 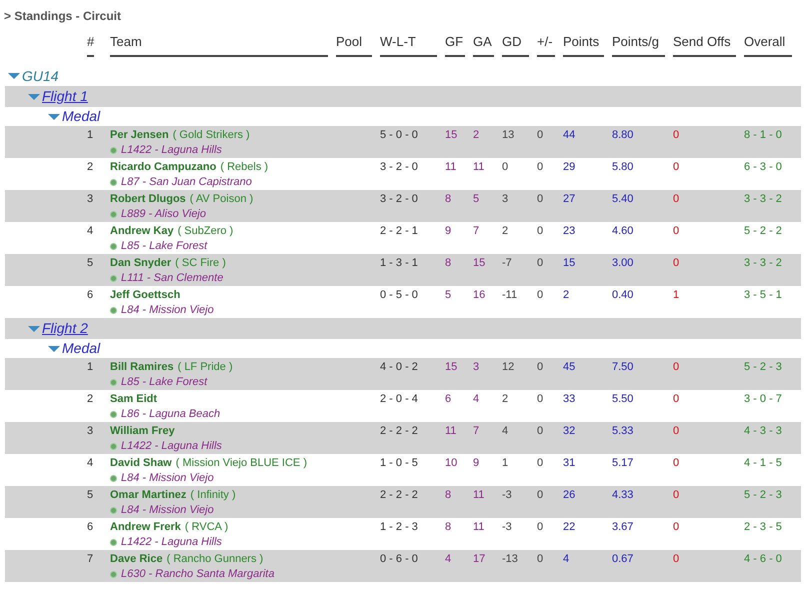 I want to click on column-header: Pool, so click(x=354, y=44).